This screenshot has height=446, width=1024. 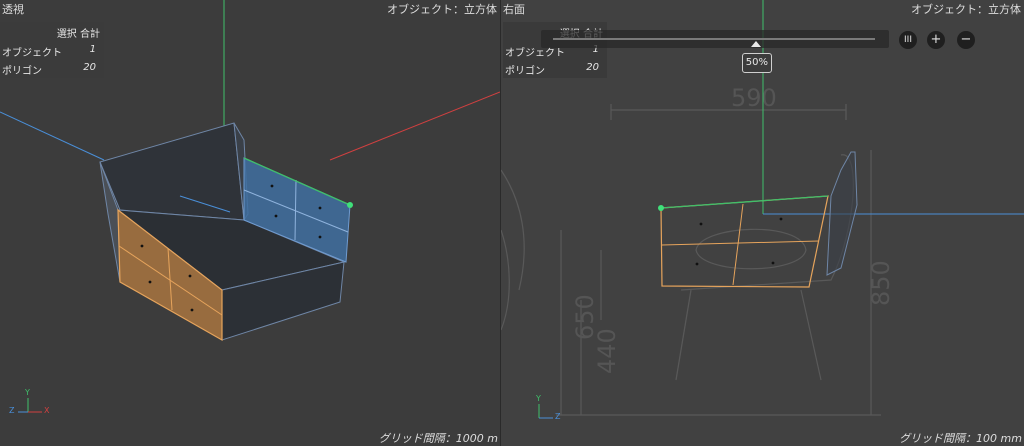 What do you see at coordinates (966, 40) in the screenshot?
I see `zoom-out-button: −` at bounding box center [966, 40].